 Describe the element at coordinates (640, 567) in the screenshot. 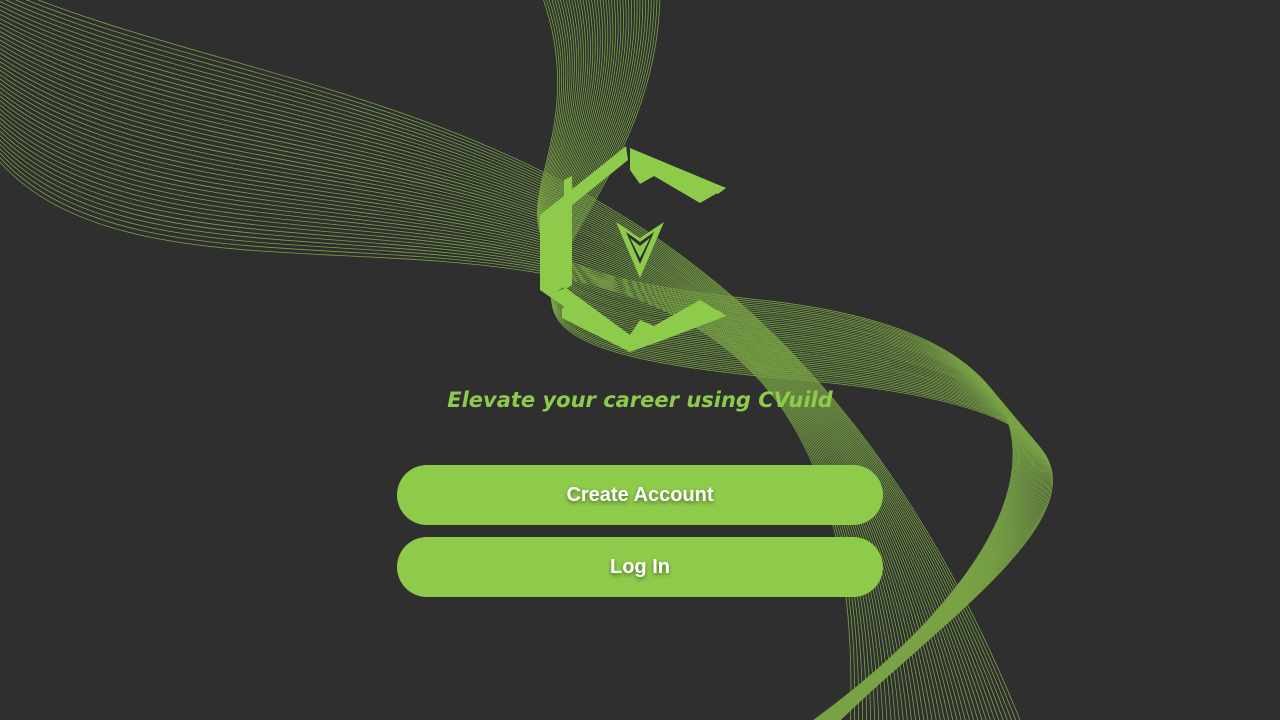

I see `log-in-button: Log In` at that location.